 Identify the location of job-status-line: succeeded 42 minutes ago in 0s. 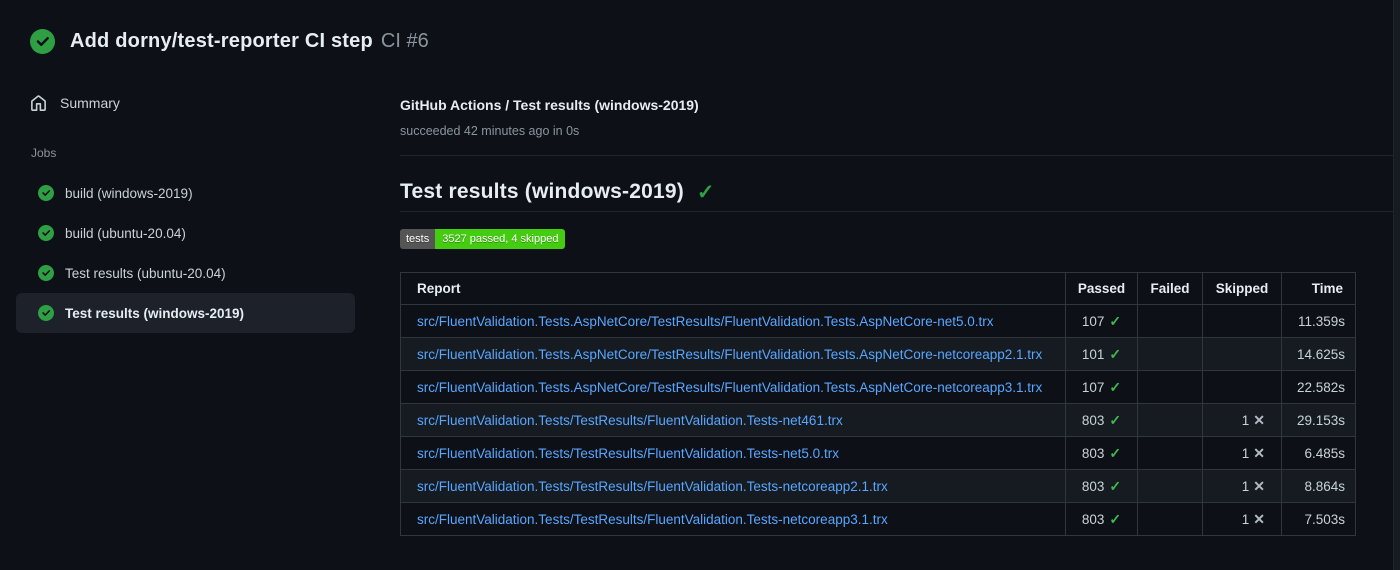
(490, 131).